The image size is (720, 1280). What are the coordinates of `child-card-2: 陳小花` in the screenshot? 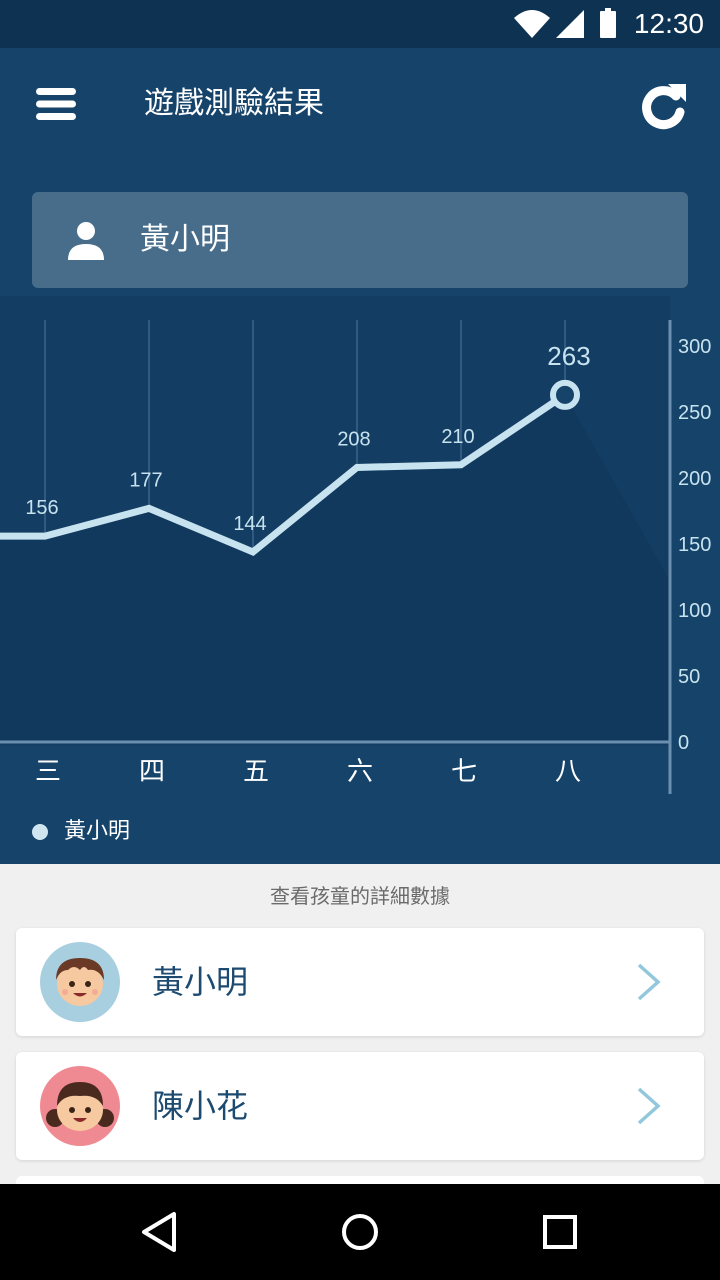 It's located at (360, 1106).